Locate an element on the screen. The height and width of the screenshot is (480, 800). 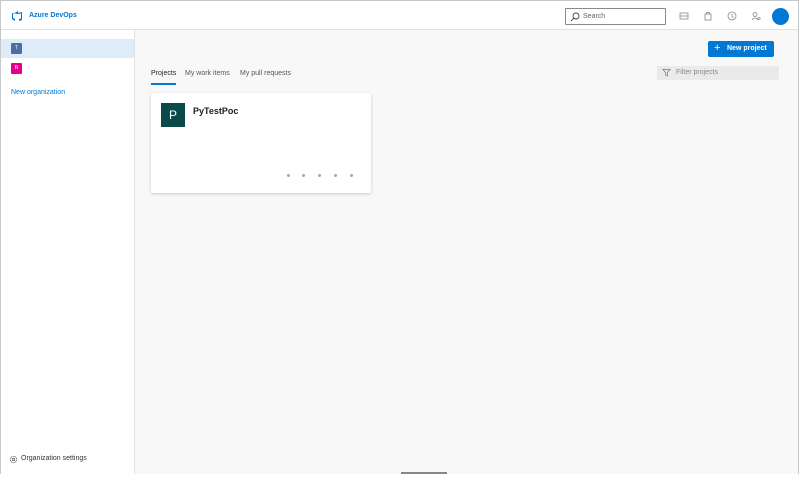
filter-placeholder: Filter projects is located at coordinates (697, 72).